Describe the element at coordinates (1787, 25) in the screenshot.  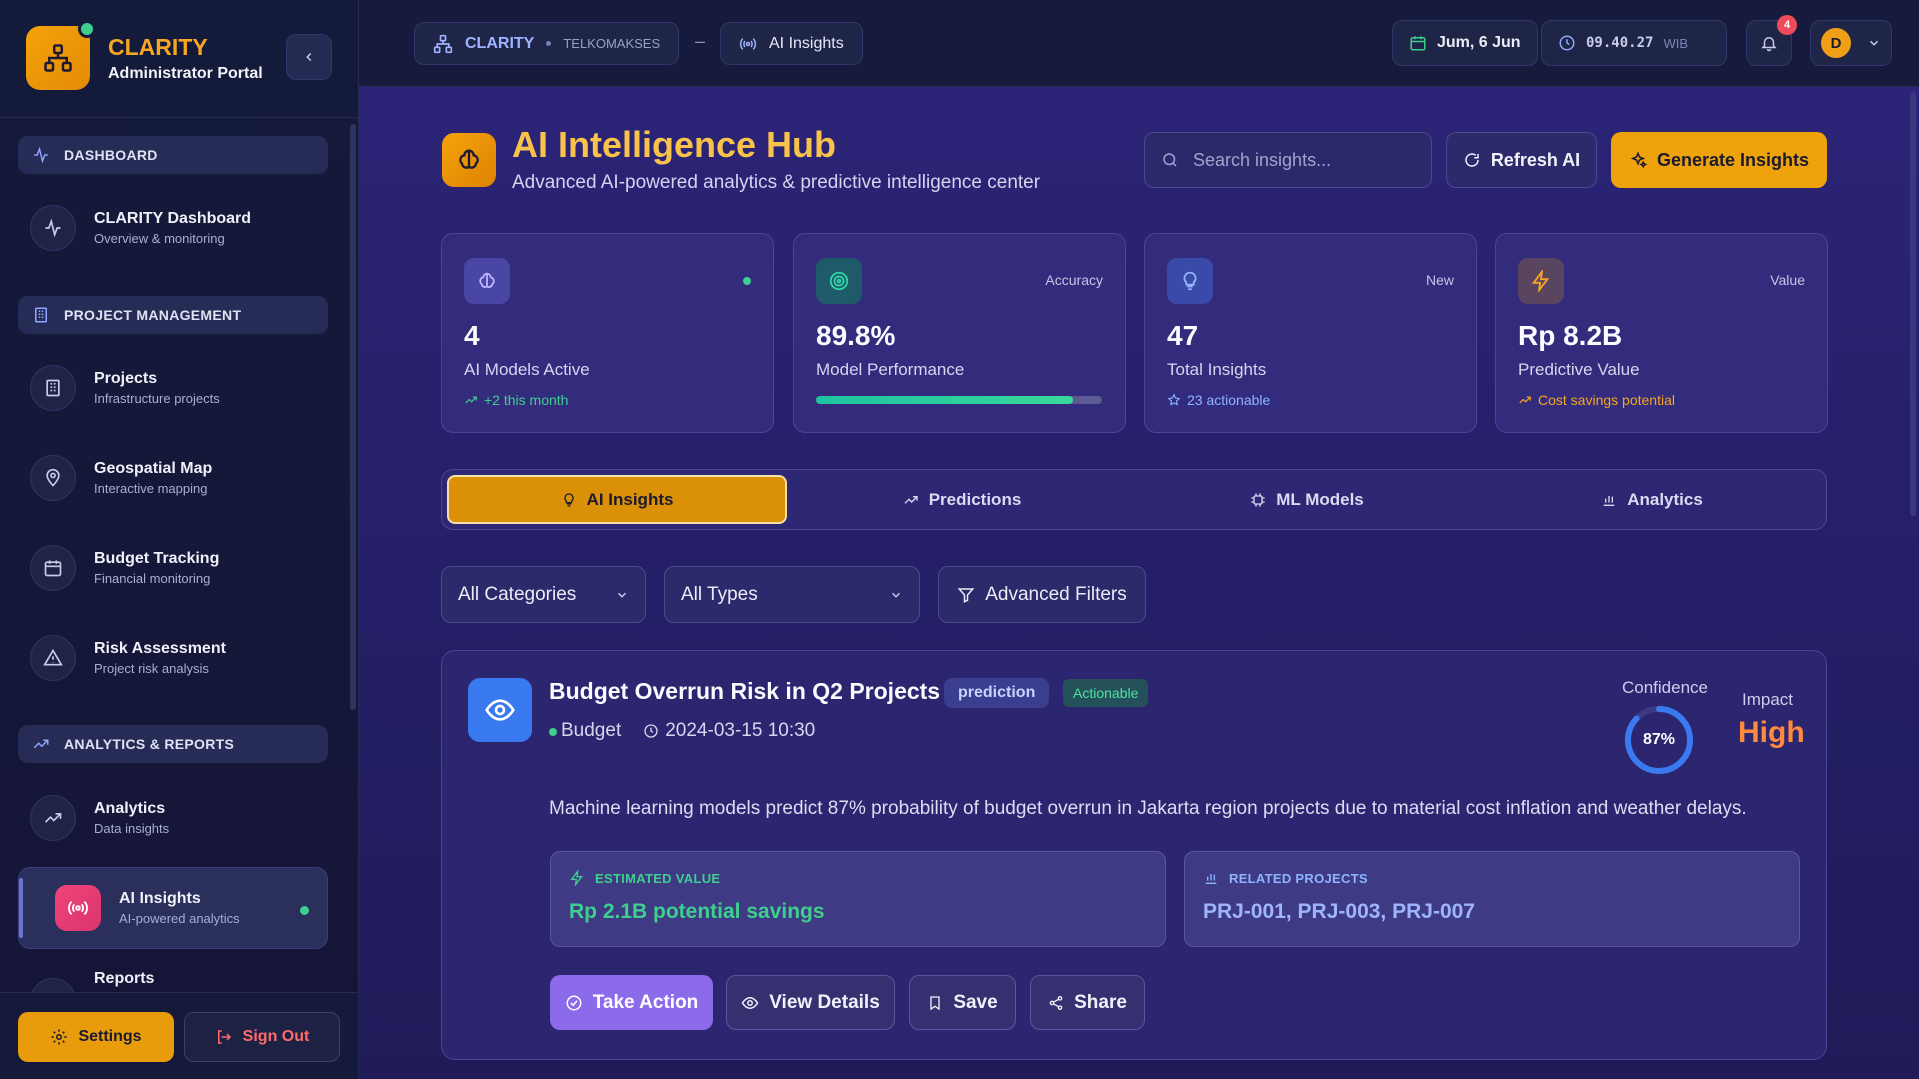
I see `notification-badge: 4` at that location.